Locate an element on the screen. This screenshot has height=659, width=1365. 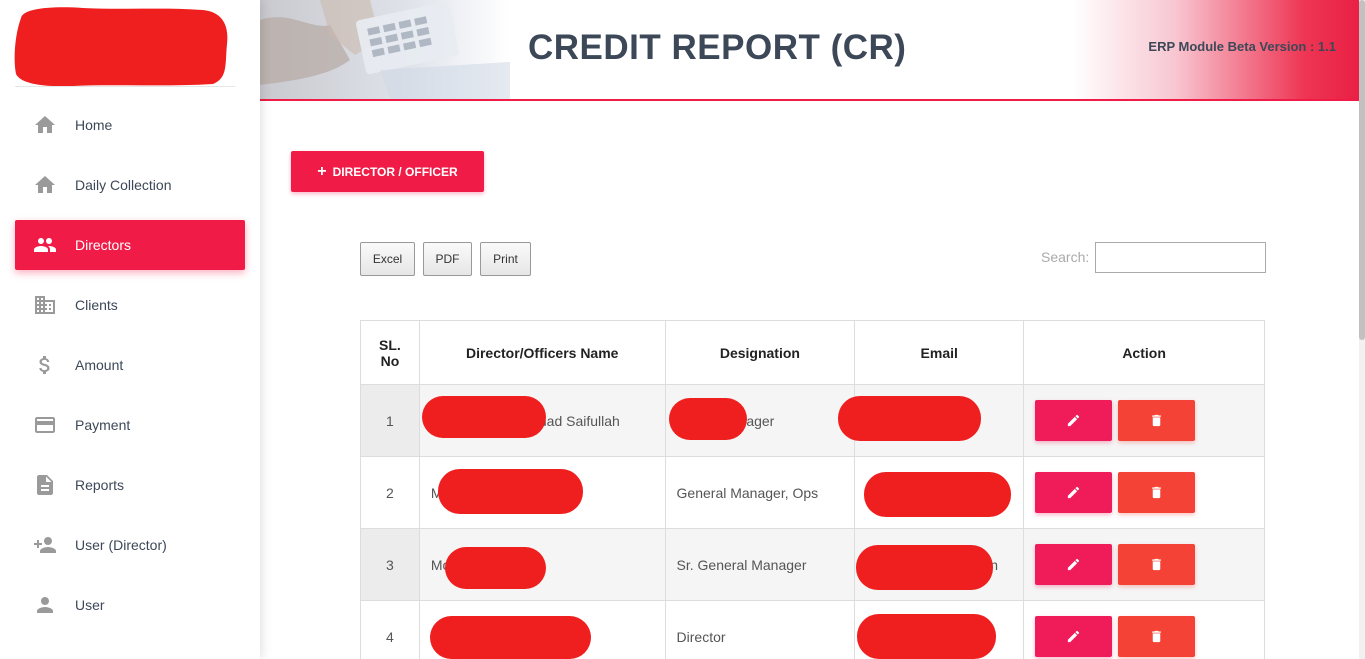
sidebar-item-user: User is located at coordinates (130, 605).